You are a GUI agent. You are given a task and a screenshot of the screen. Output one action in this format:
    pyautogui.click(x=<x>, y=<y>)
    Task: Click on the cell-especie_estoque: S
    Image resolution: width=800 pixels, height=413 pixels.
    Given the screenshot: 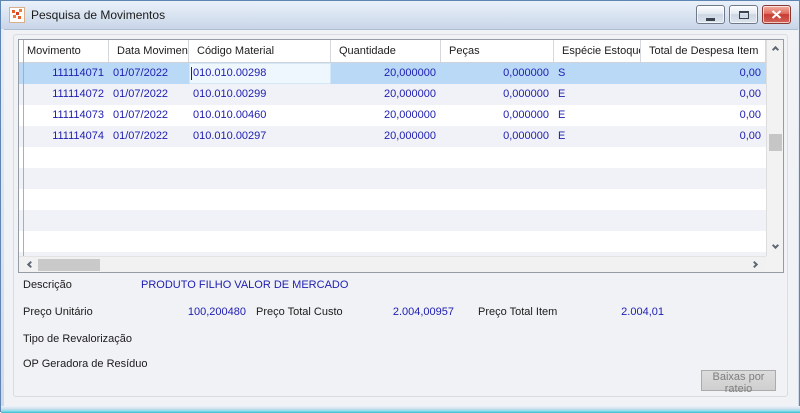 What is the action you would take?
    pyautogui.click(x=597, y=73)
    